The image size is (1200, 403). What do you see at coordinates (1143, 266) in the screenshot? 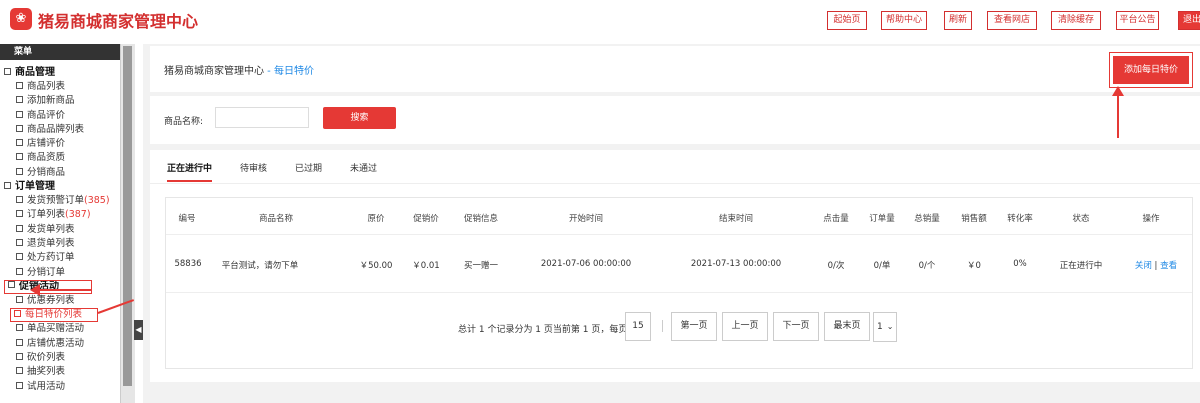
I see `close-link: 关闭` at bounding box center [1143, 266].